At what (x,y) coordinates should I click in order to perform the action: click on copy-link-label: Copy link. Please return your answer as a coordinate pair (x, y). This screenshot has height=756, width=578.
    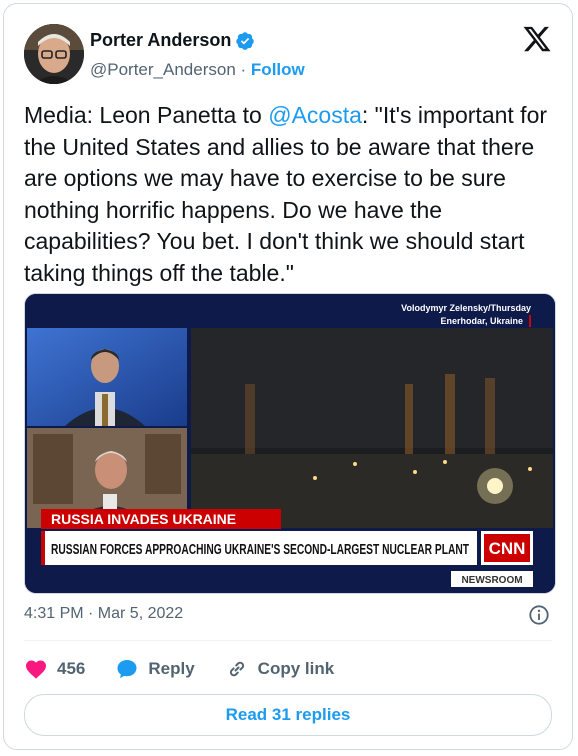
    Looking at the image, I should click on (296, 668).